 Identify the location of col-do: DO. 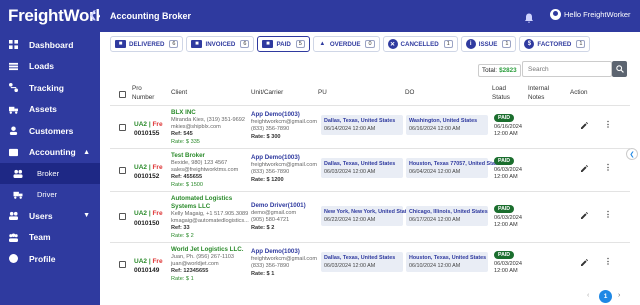
(410, 92).